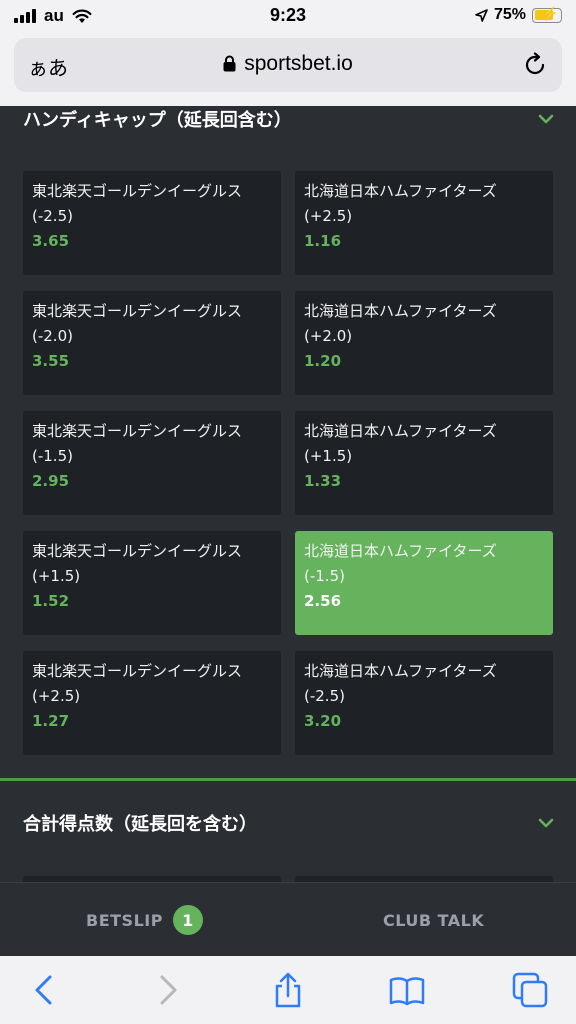 This screenshot has width=576, height=1024. I want to click on club-talk-label: CLUB TALK, so click(434, 920).